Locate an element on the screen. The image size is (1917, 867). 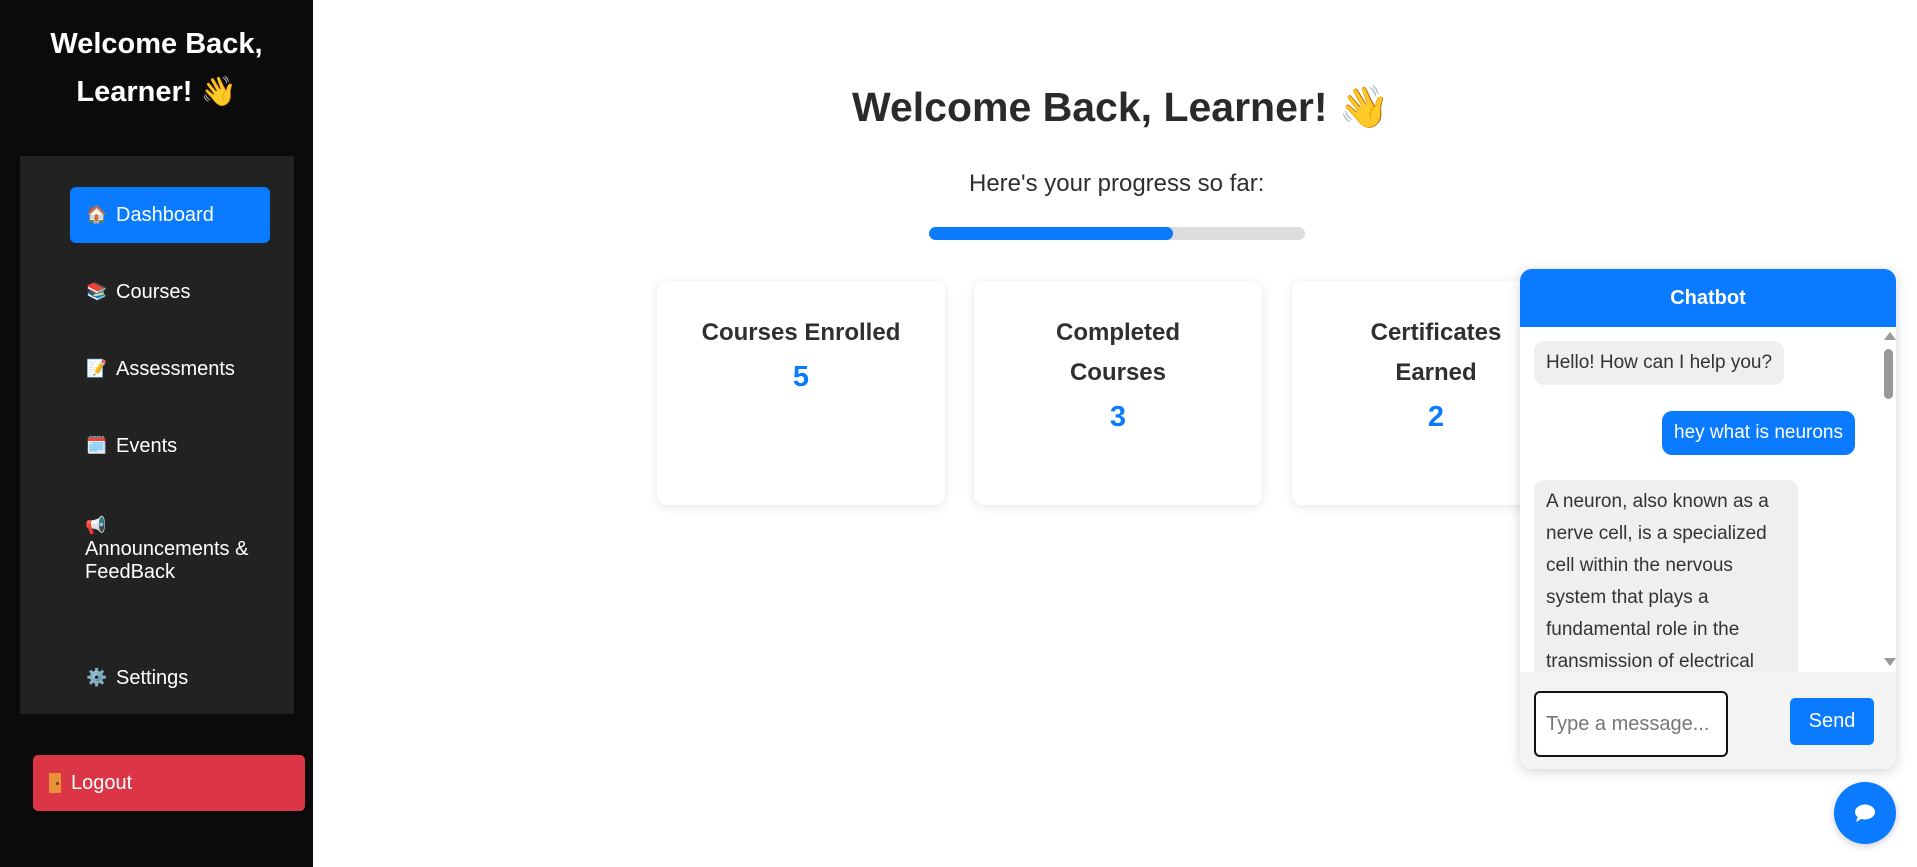
sidebar-title-line2: Learner! 👋 is located at coordinates (156, 92).